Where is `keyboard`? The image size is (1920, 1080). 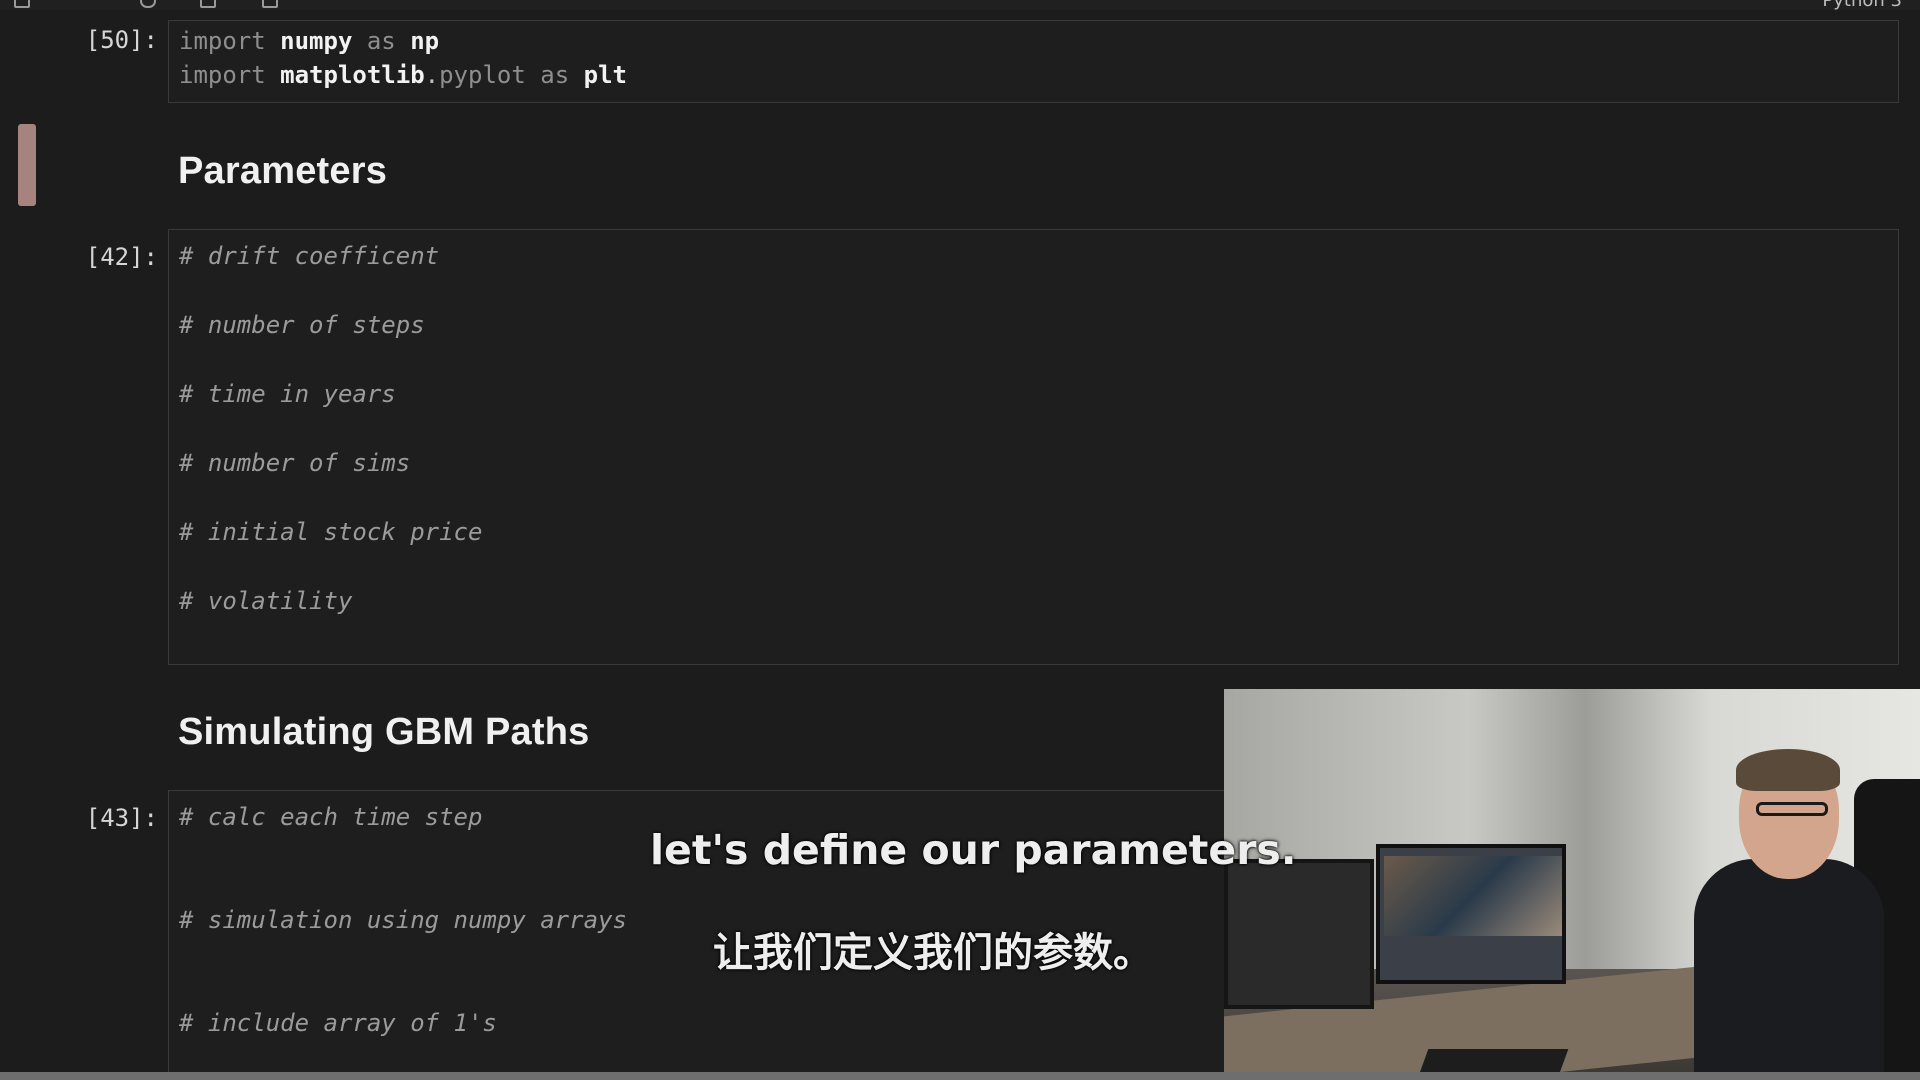
keyboard is located at coordinates (1494, 1061).